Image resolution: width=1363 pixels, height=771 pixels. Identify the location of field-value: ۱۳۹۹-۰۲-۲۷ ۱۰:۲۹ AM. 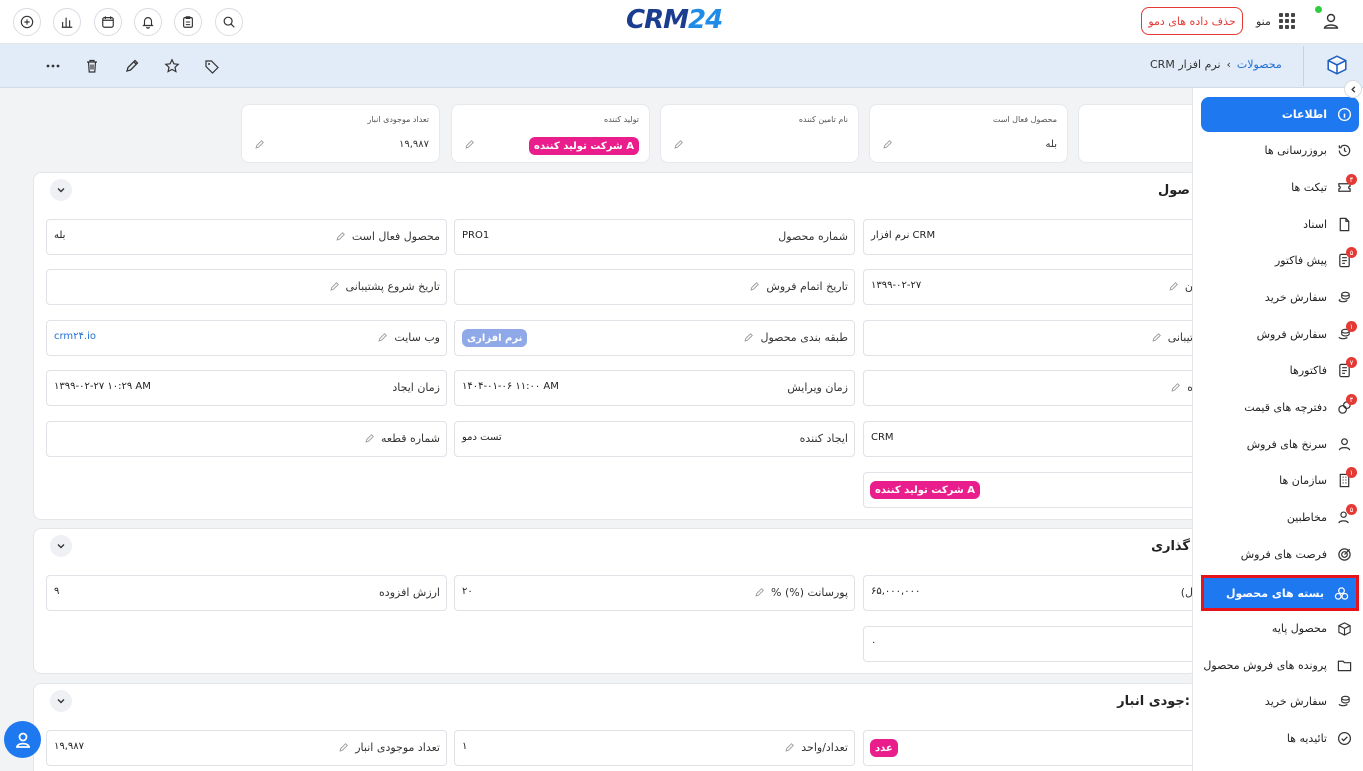
(102, 386).